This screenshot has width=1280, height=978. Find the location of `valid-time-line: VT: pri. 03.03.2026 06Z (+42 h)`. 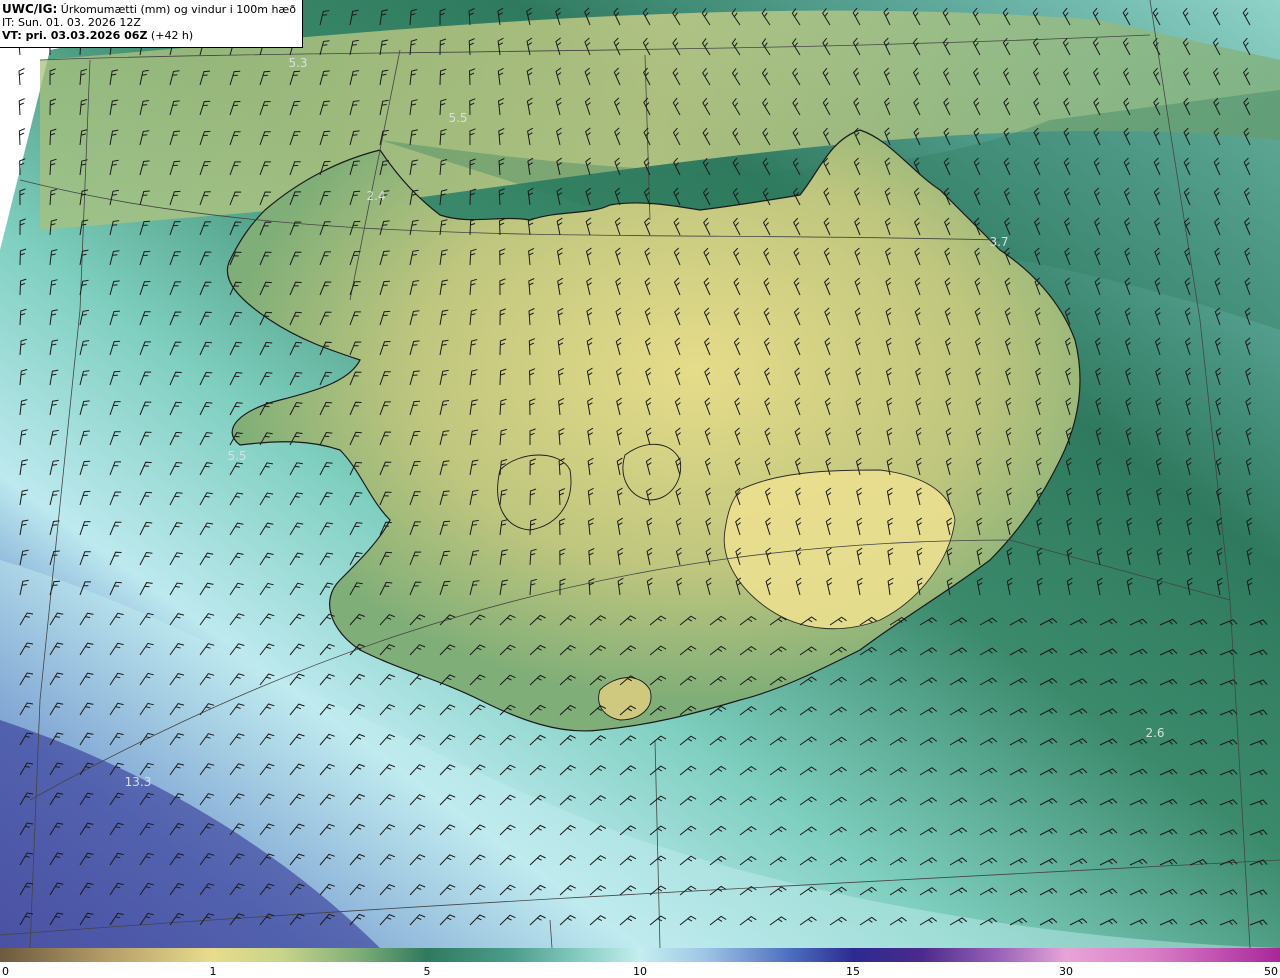

valid-time-line: VT: pri. 03.03.2026 06Z (+42 h) is located at coordinates (152, 35).